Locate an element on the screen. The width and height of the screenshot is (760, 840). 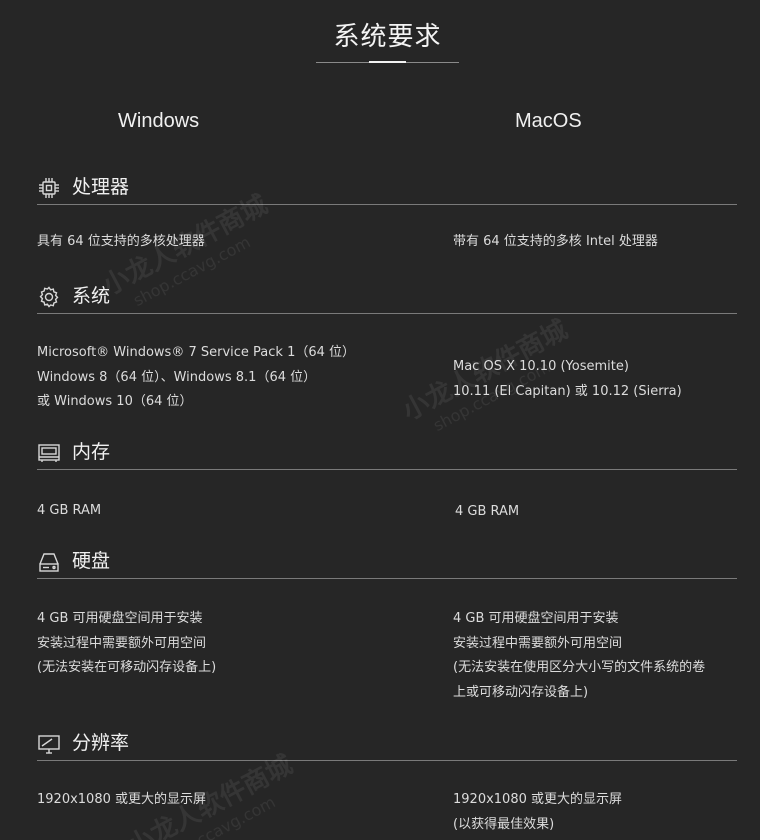
section-disk: 硬盘 is located at coordinates (387, 563).